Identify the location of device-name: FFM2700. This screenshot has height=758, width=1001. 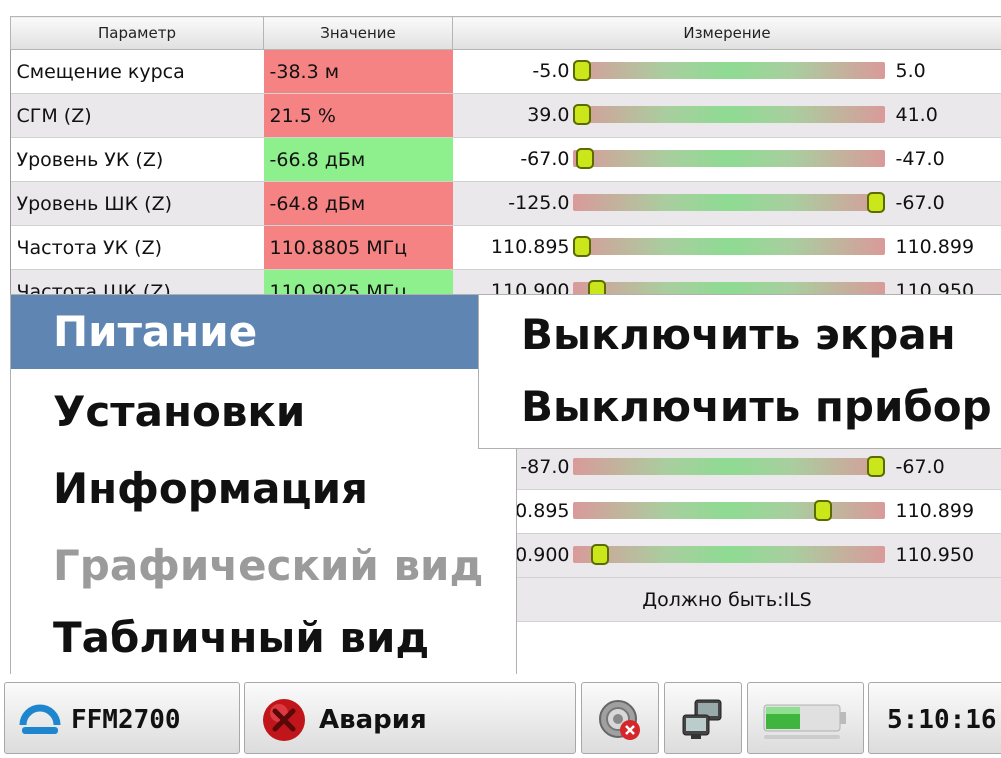
(126, 720).